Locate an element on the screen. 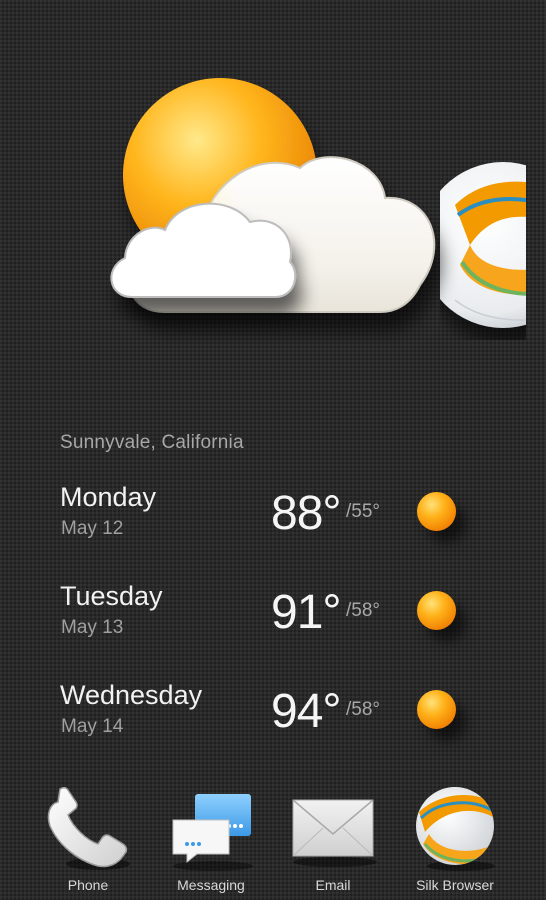 This screenshot has width=546, height=900. app-dock: Phone Messaging Email Silk Browser is located at coordinates (273, 841).